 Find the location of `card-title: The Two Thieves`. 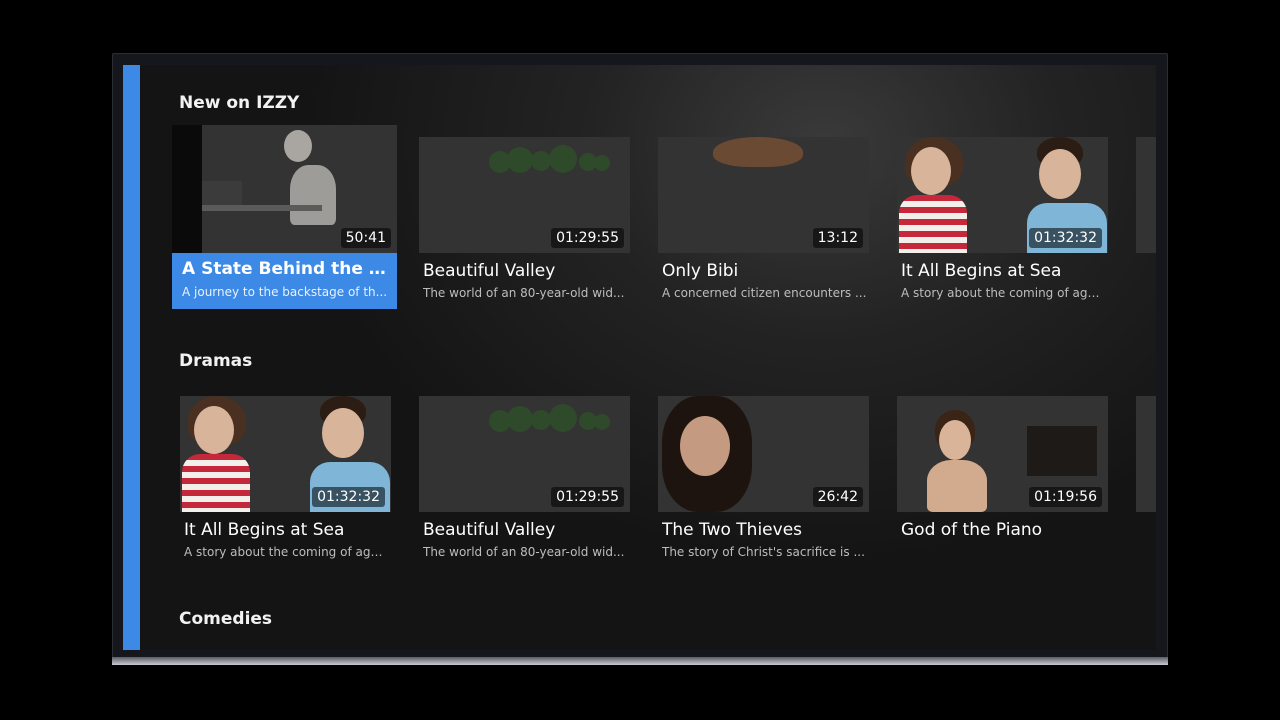

card-title: The Two Thieves is located at coordinates (732, 530).